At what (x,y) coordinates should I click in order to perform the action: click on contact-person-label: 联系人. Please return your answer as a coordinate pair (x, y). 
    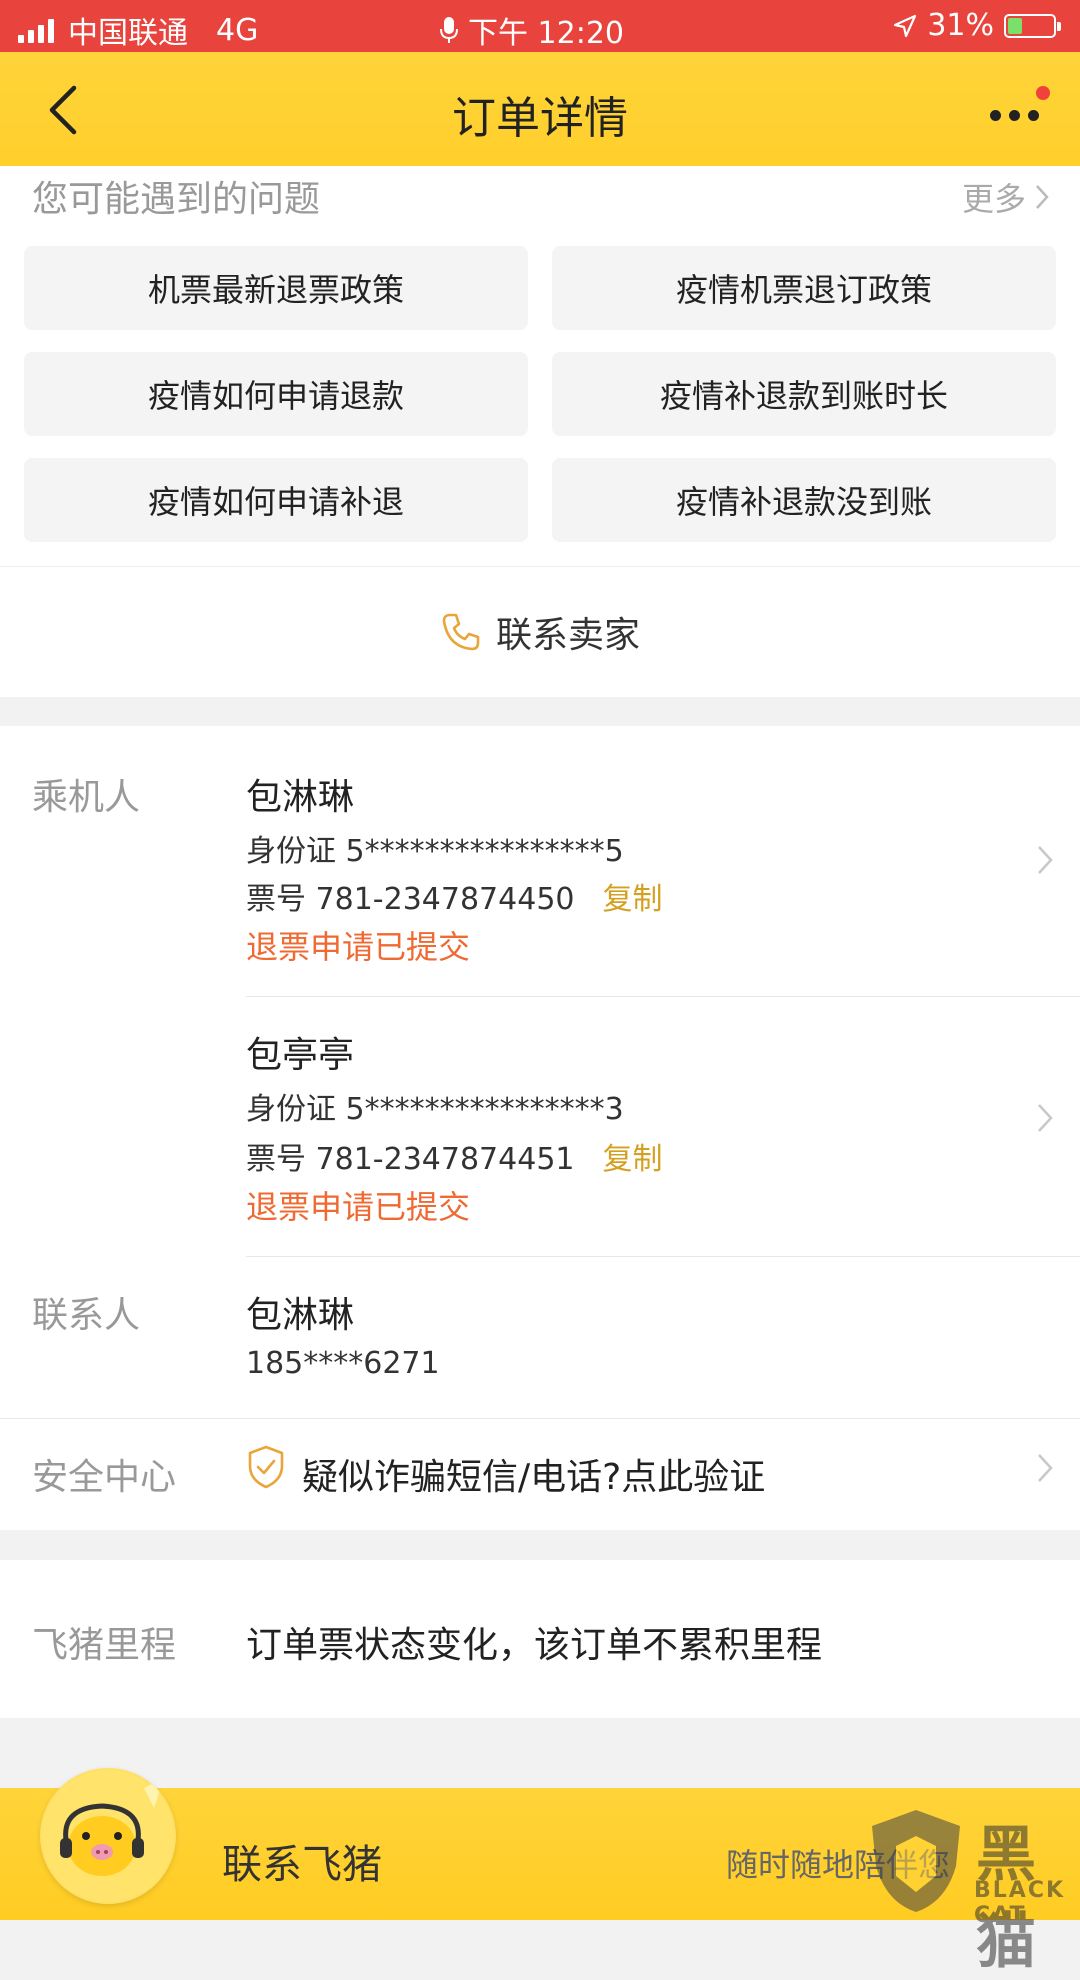
    Looking at the image, I should click on (86, 1315).